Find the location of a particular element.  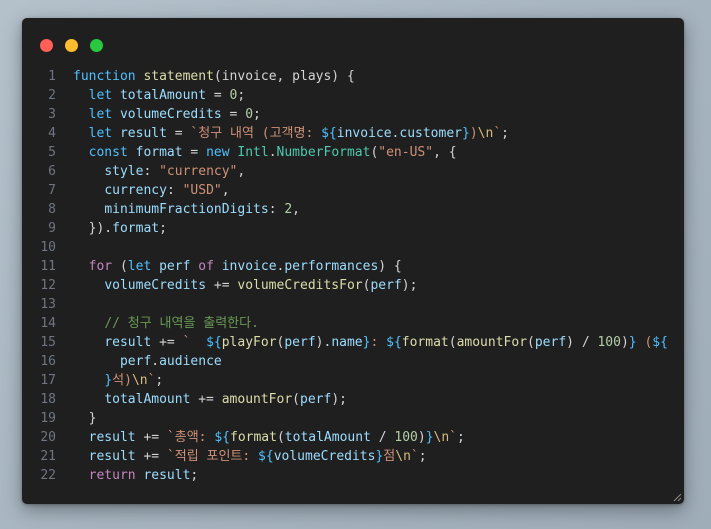

line-number: 10 is located at coordinates (48, 247).